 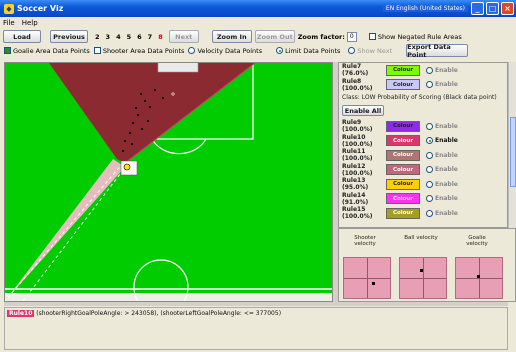 I want to click on show-negated-checkbox, so click(x=372, y=36).